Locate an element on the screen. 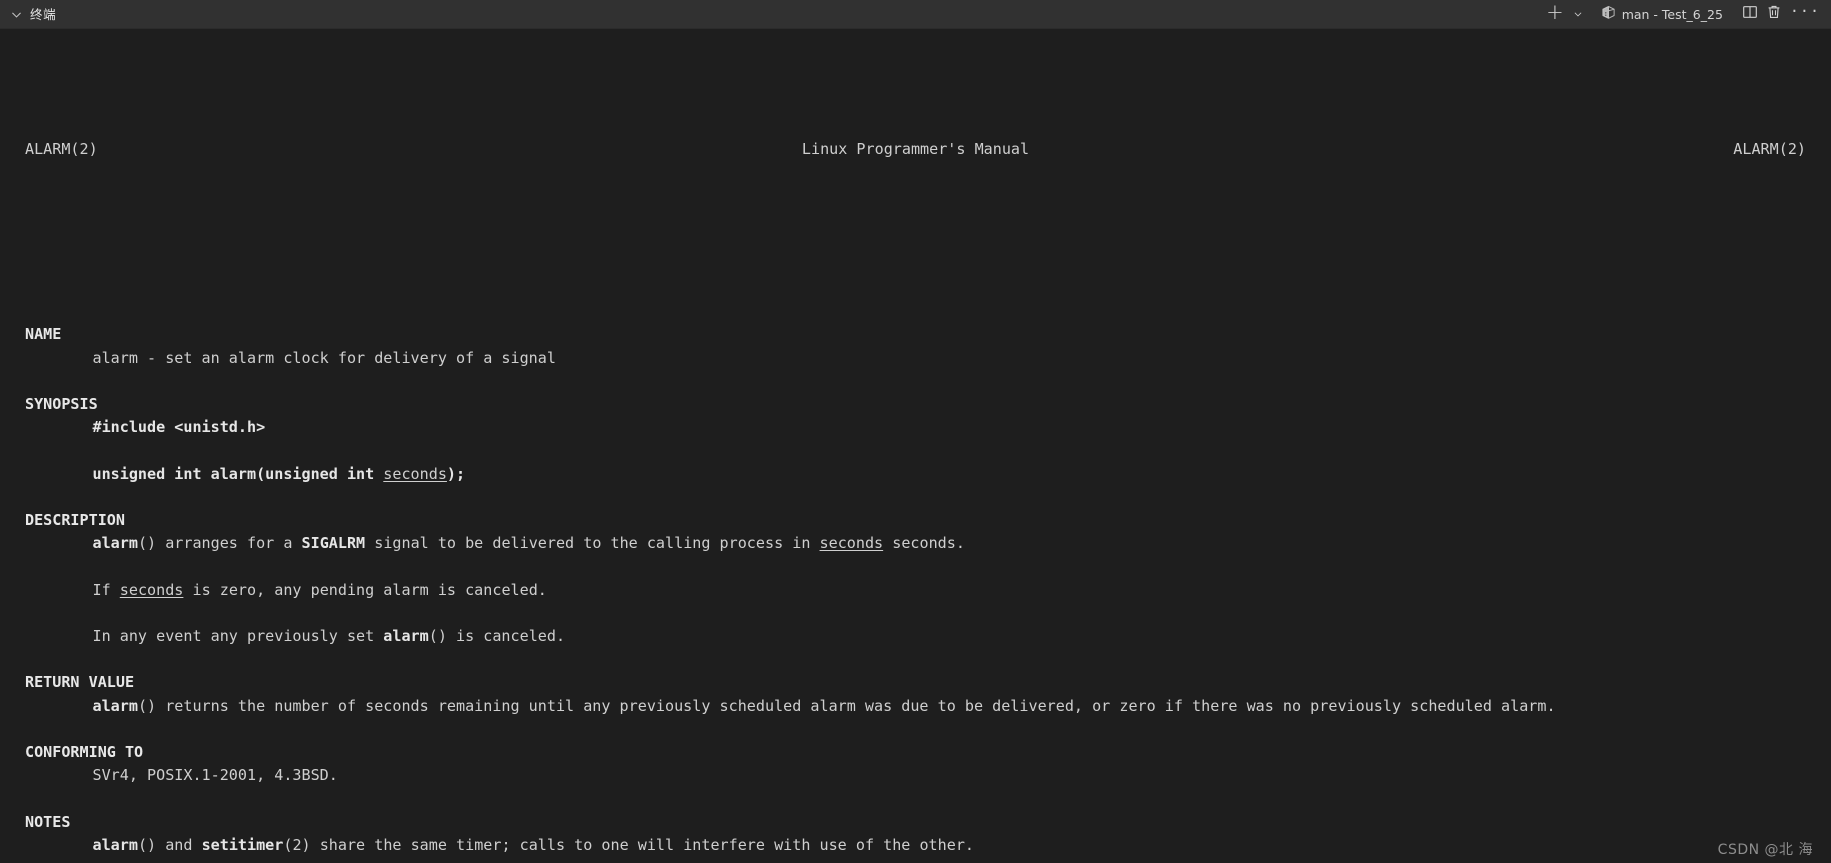  text-run: () arranges for a is located at coordinates (219, 543).